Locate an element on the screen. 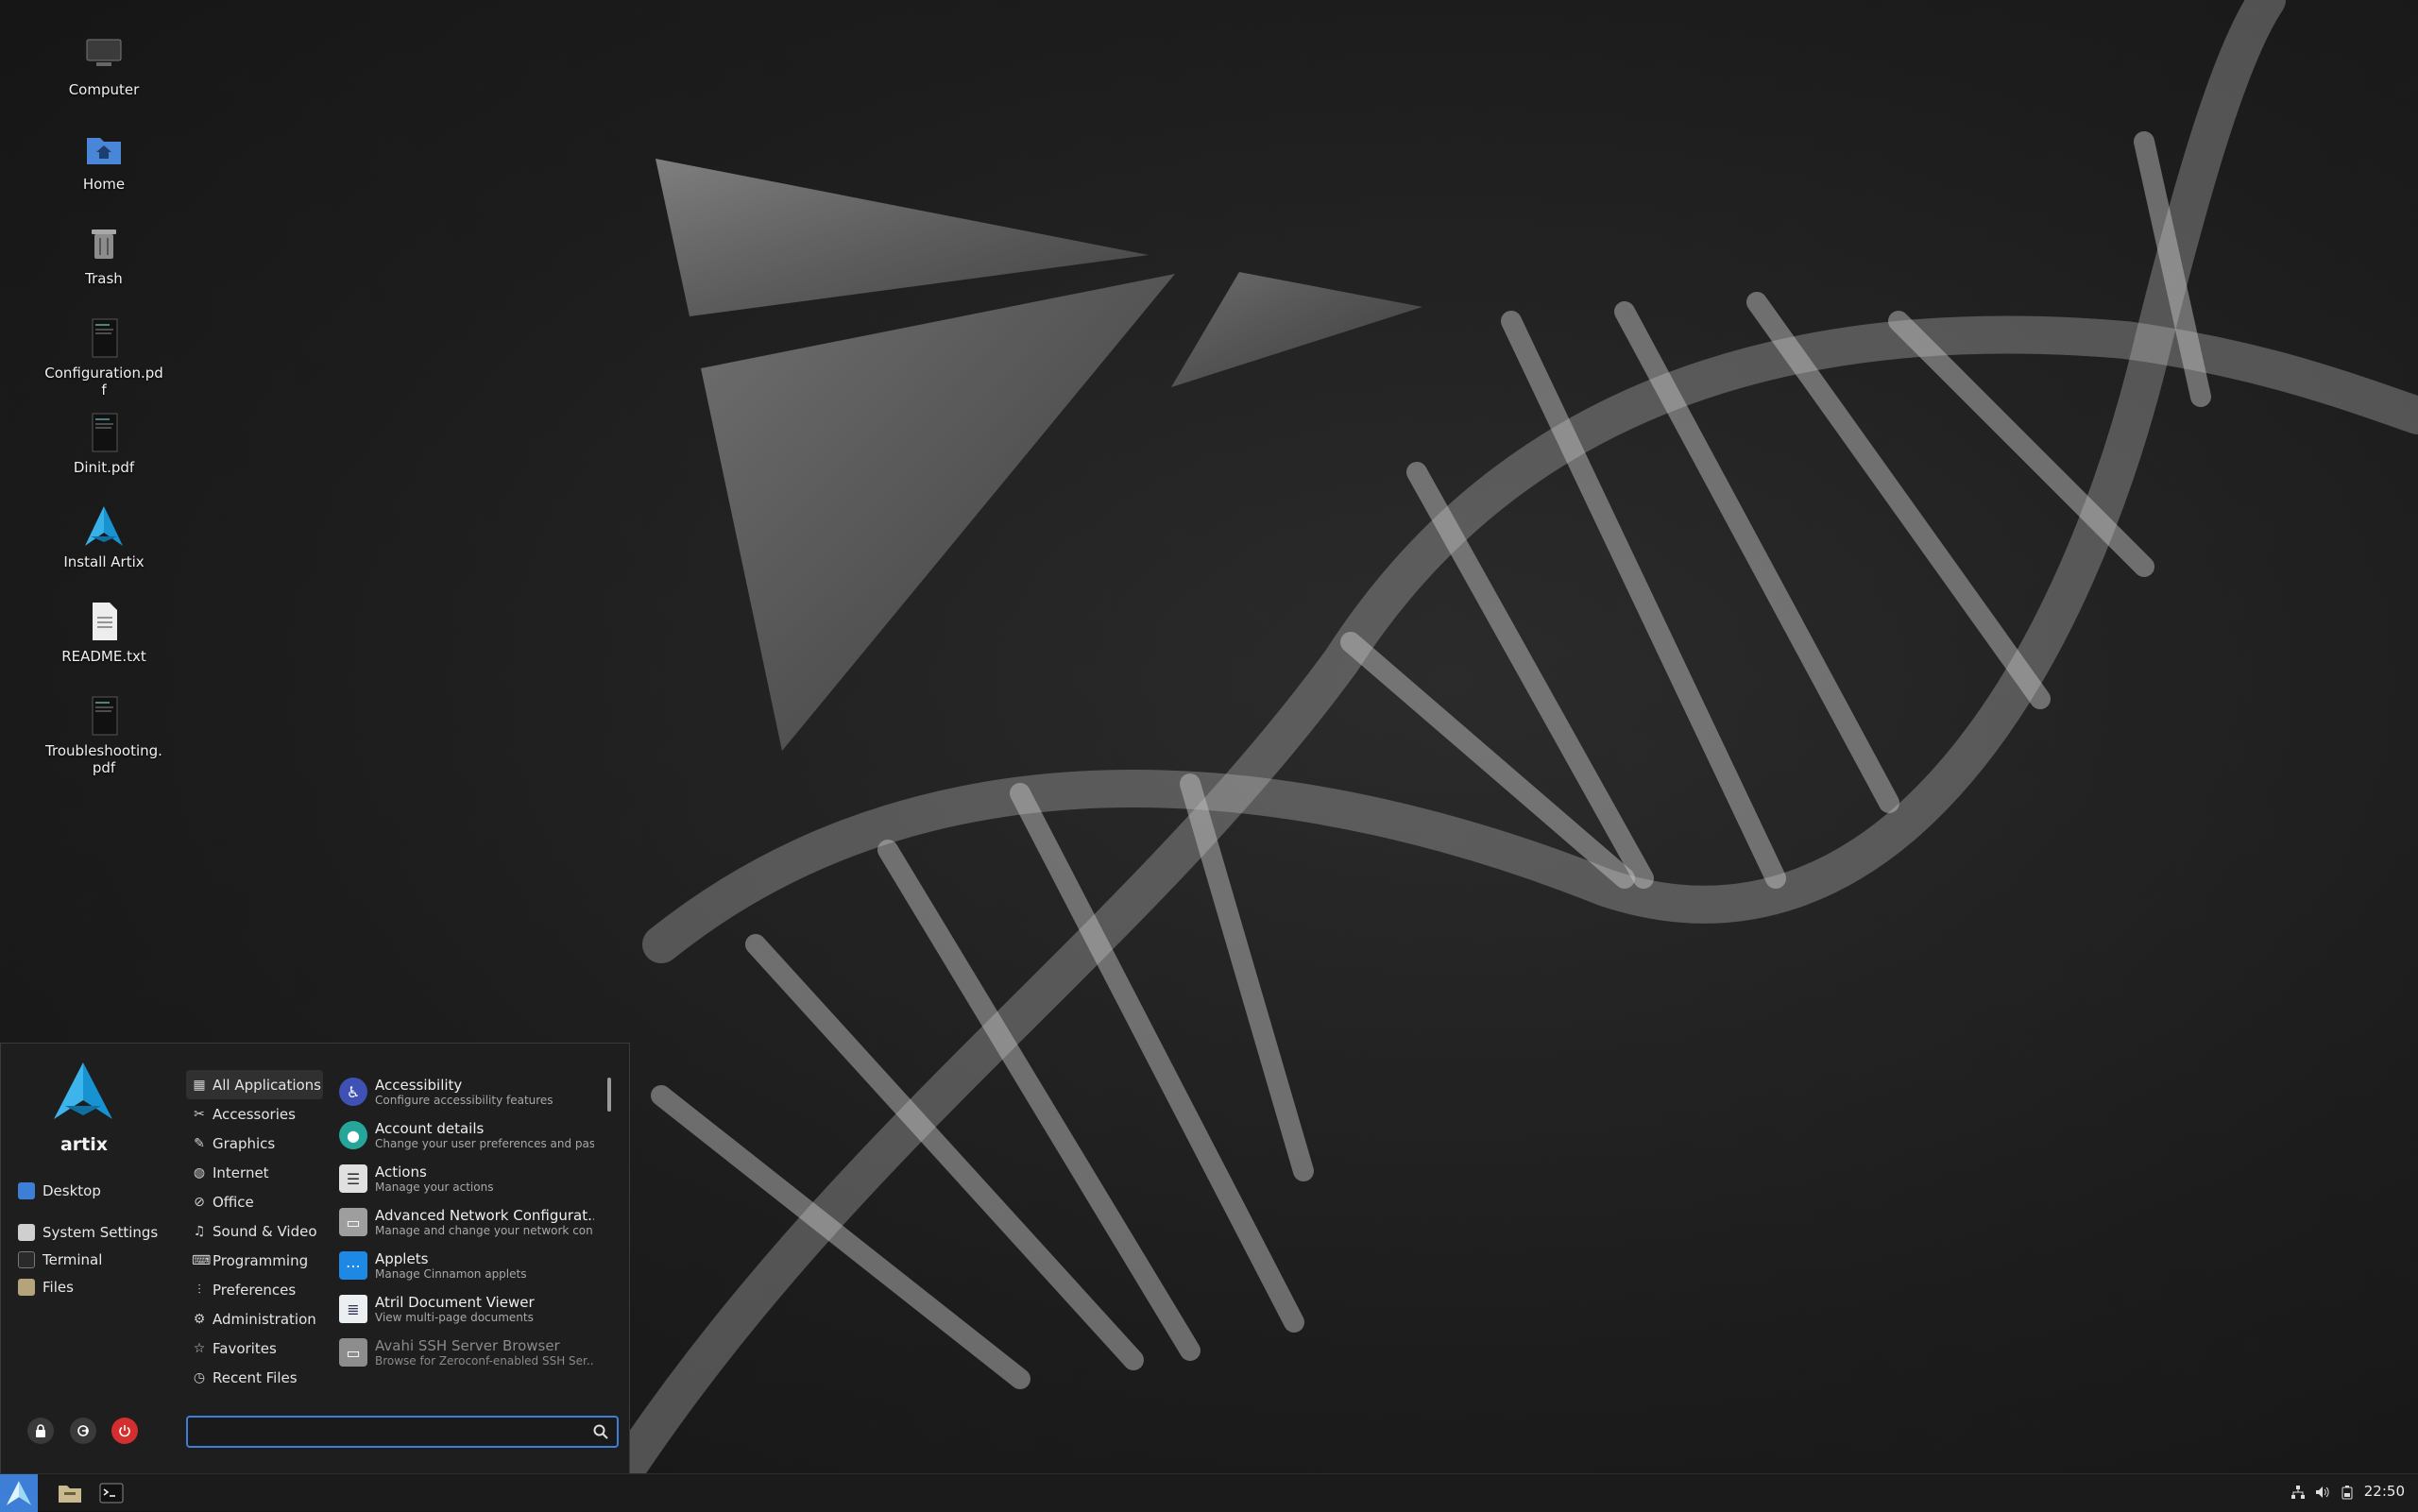  category-programming: ⌨ Programming is located at coordinates (255, 1260).